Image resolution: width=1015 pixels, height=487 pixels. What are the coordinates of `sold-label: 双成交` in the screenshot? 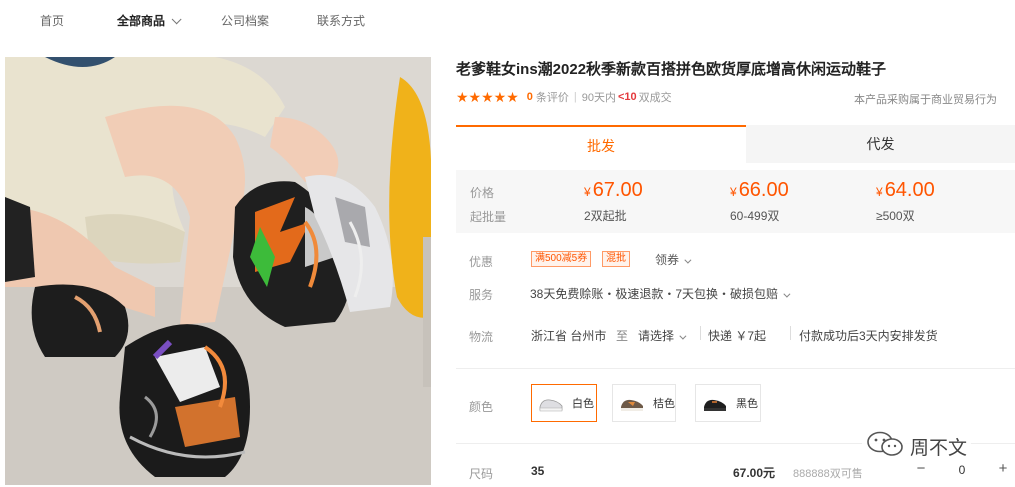 It's located at (655, 98).